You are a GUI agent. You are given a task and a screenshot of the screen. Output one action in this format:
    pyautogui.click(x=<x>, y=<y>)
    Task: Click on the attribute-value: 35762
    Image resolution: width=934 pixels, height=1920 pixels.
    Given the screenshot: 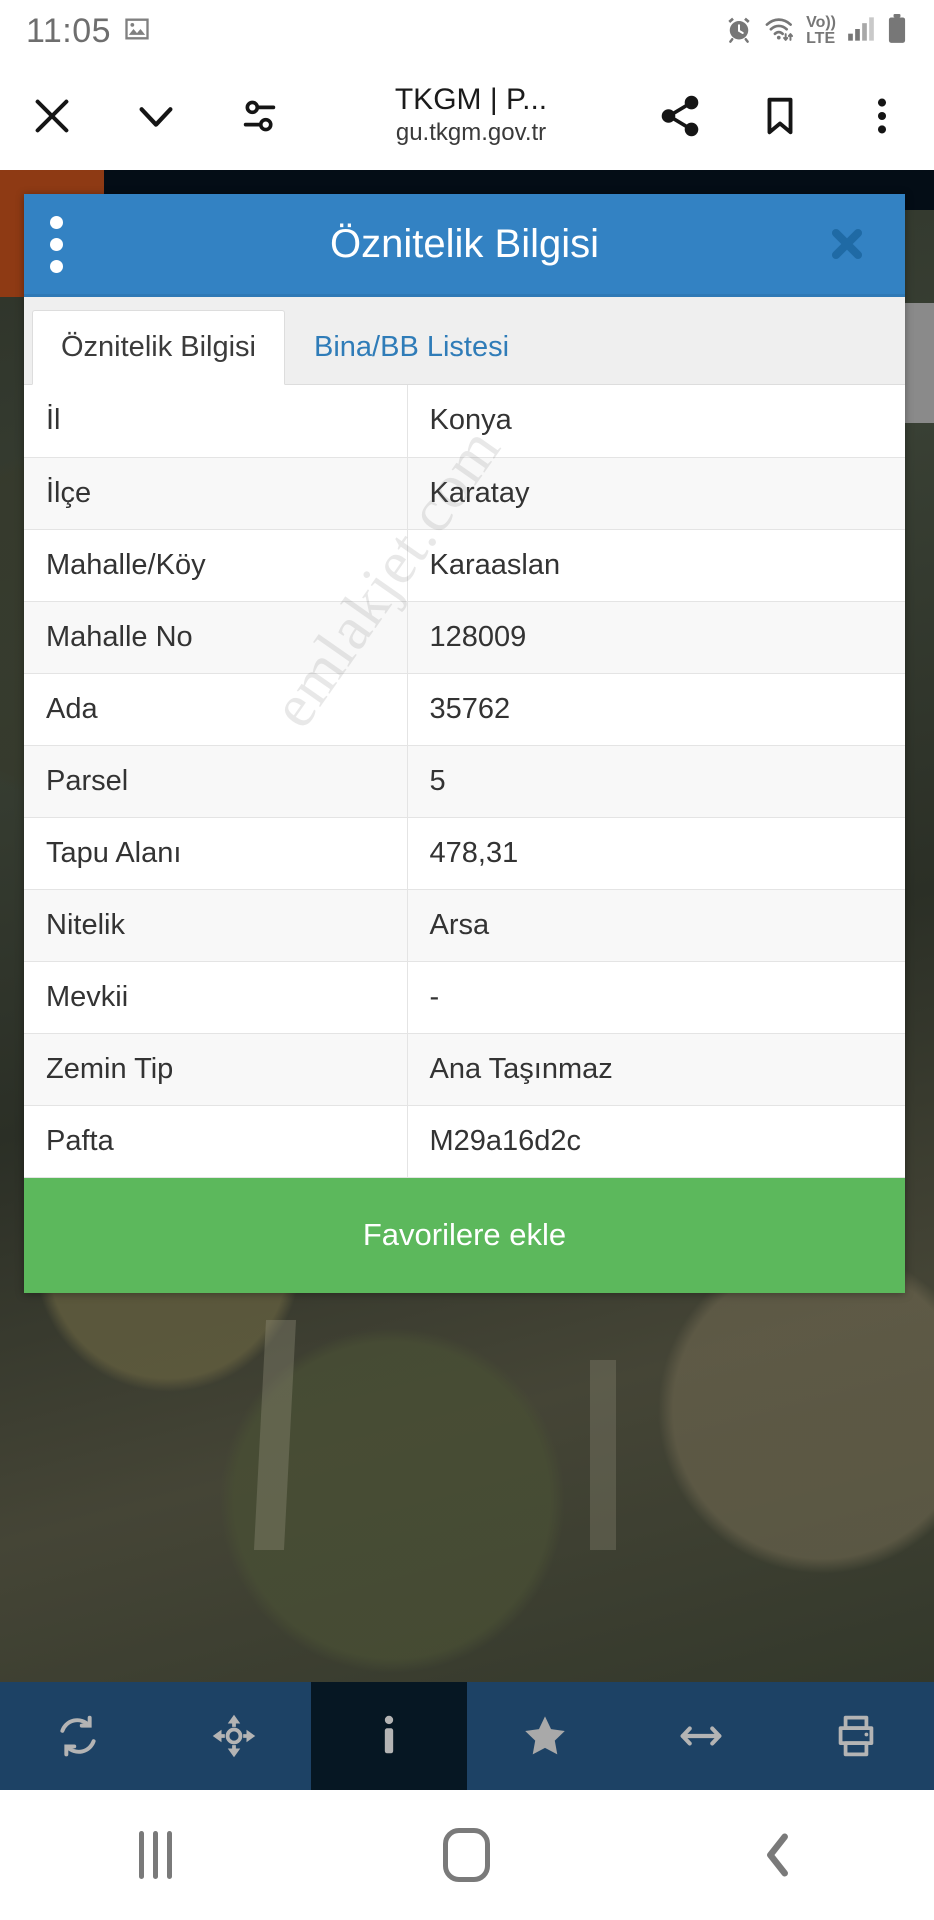 What is the action you would take?
    pyautogui.click(x=656, y=709)
    